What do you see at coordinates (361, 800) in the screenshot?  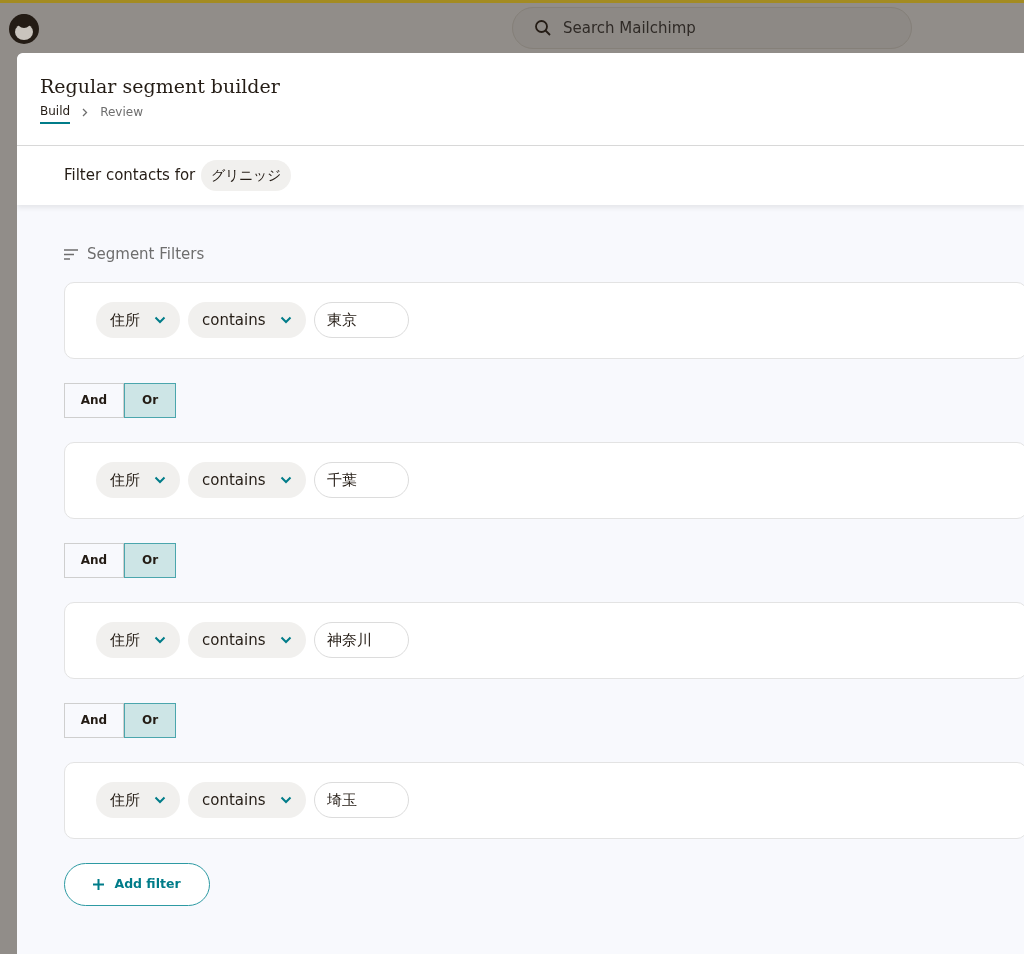 I see `value-field: 埼玉` at bounding box center [361, 800].